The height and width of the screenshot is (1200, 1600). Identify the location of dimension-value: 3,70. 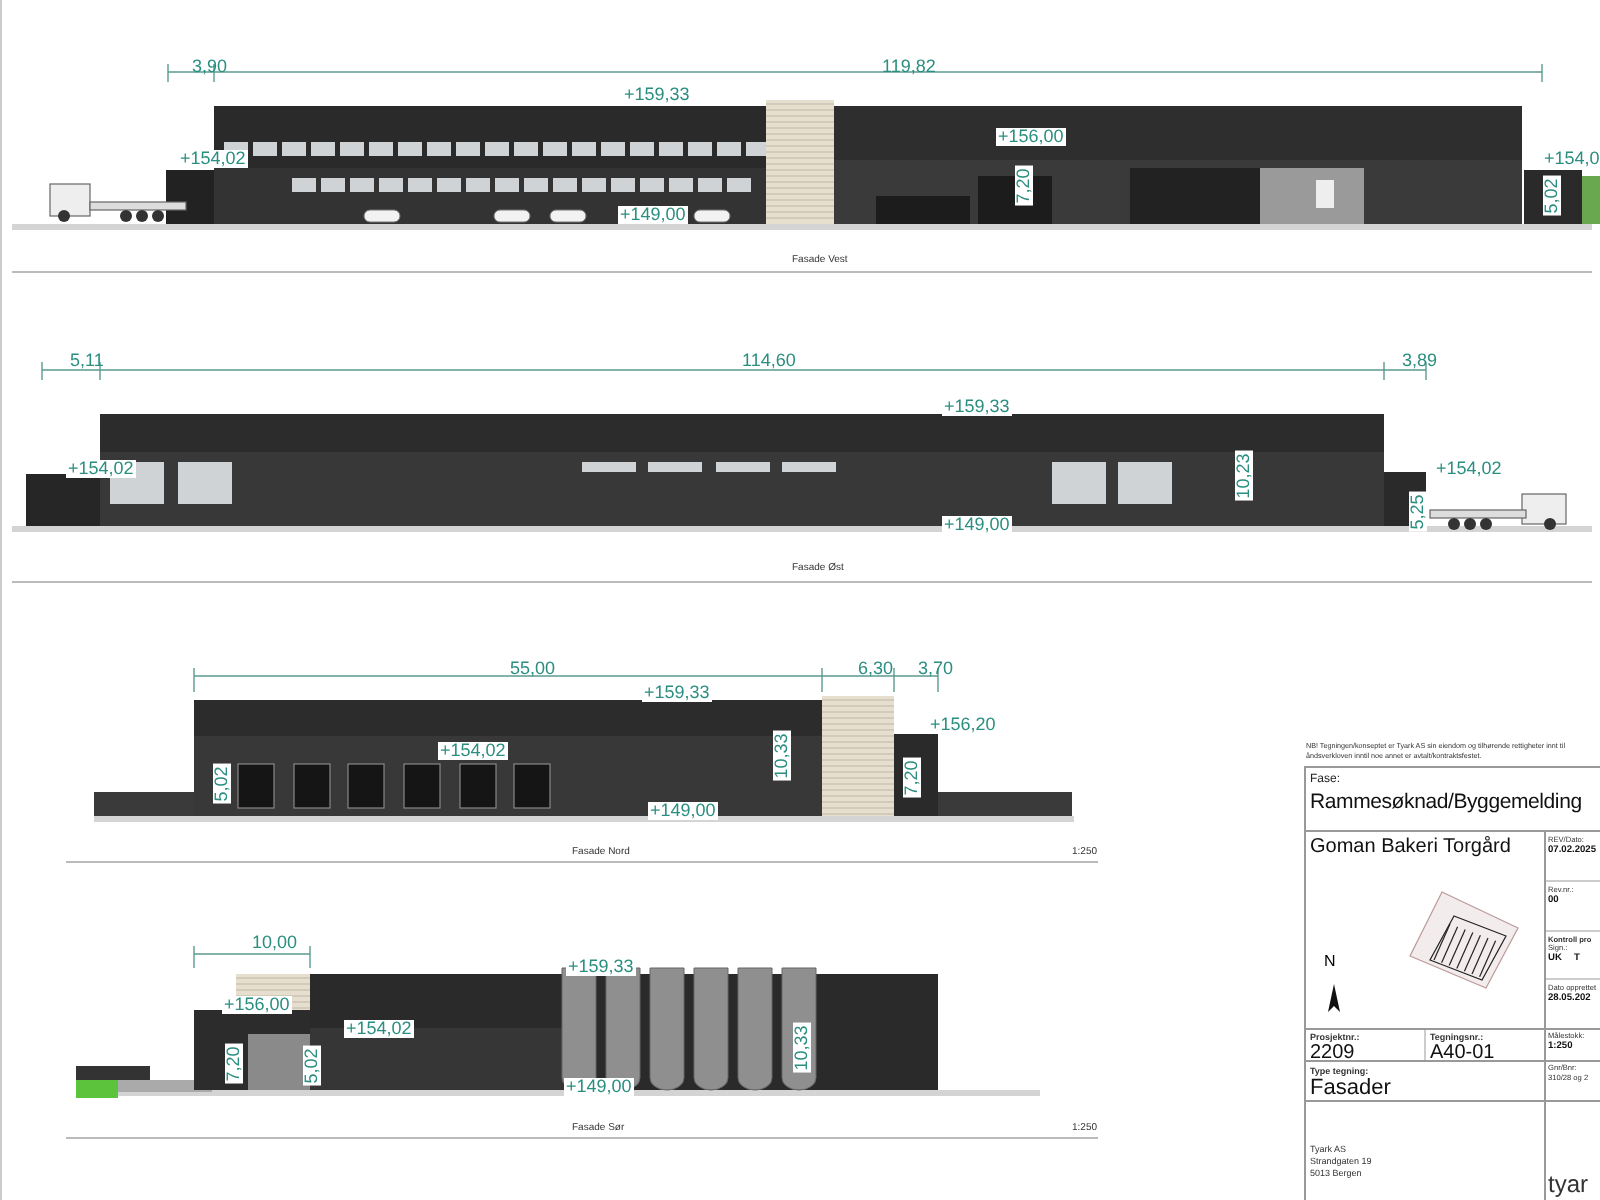
(936, 669).